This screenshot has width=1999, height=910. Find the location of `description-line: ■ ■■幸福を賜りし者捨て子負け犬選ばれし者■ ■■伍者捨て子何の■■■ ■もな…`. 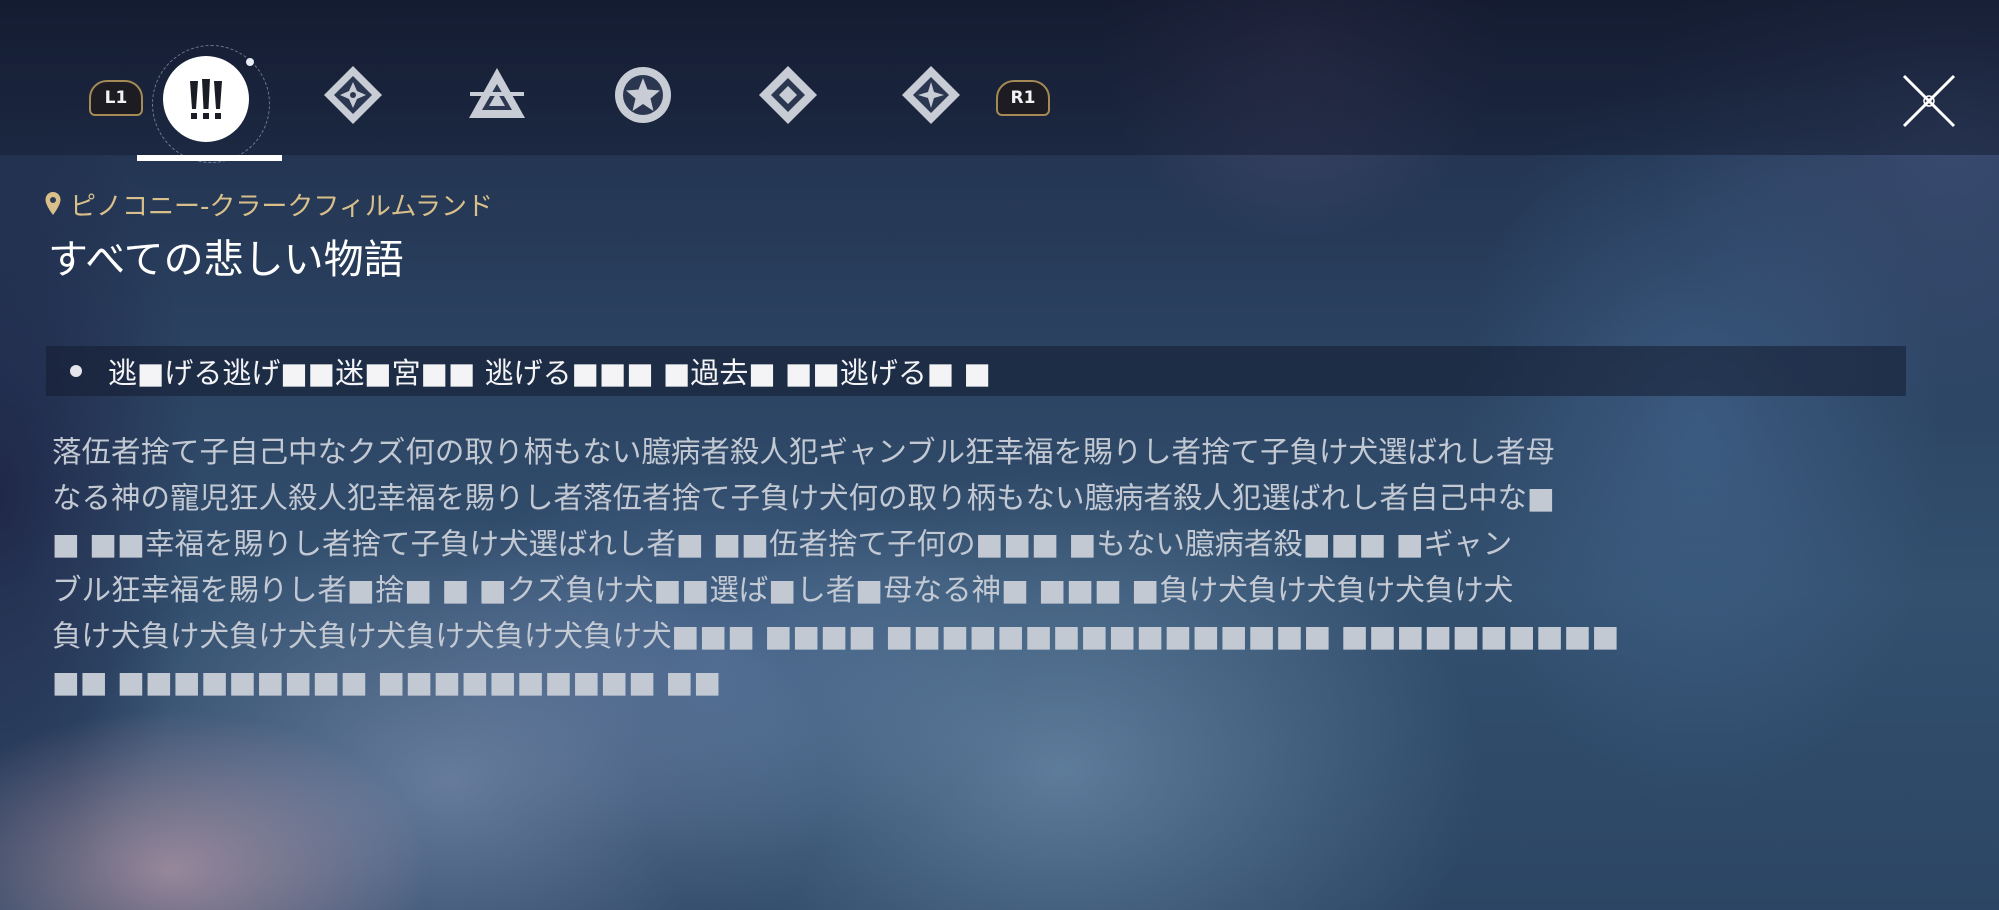

description-line: ■ ■■幸福を賜りし者捨て子負け犬選ばれし者■ ■■伍者捨て子何の■■■ ■もな… is located at coordinates (782, 544).